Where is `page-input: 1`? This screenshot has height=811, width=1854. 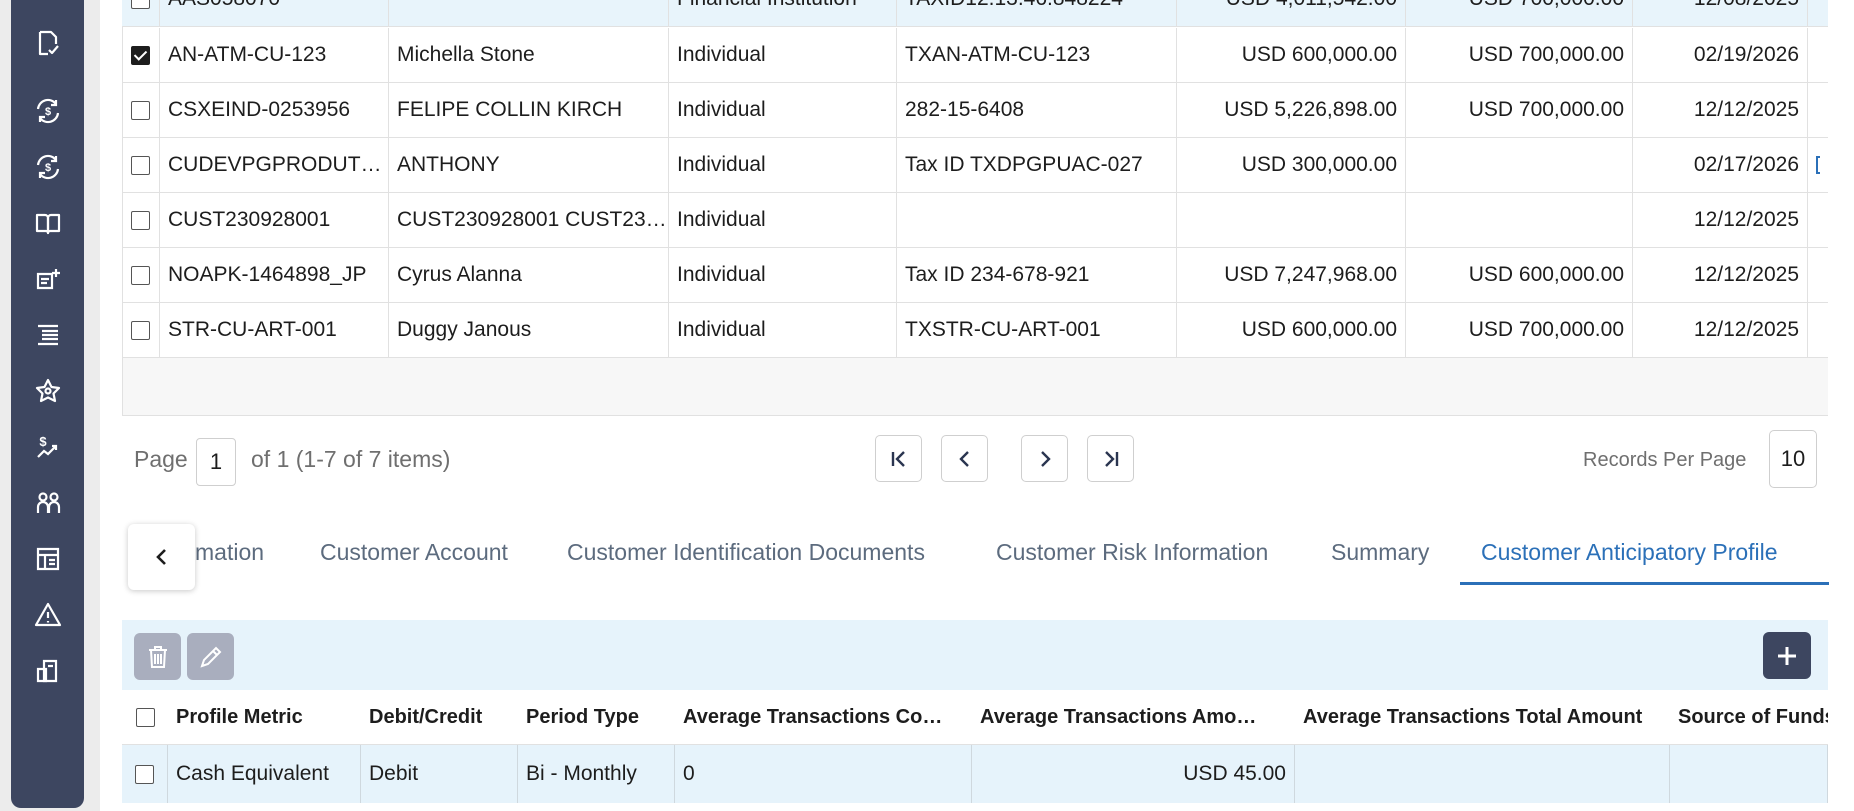
page-input: 1 is located at coordinates (216, 462).